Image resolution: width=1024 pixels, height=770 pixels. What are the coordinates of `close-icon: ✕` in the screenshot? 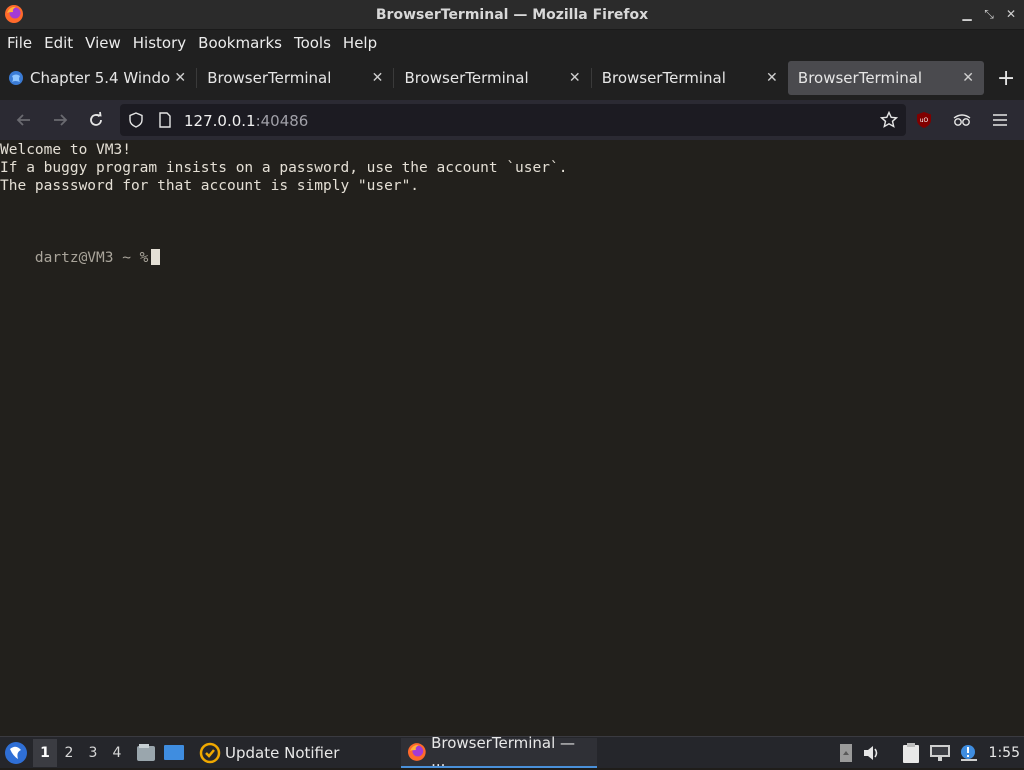 It's located at (1011, 14).